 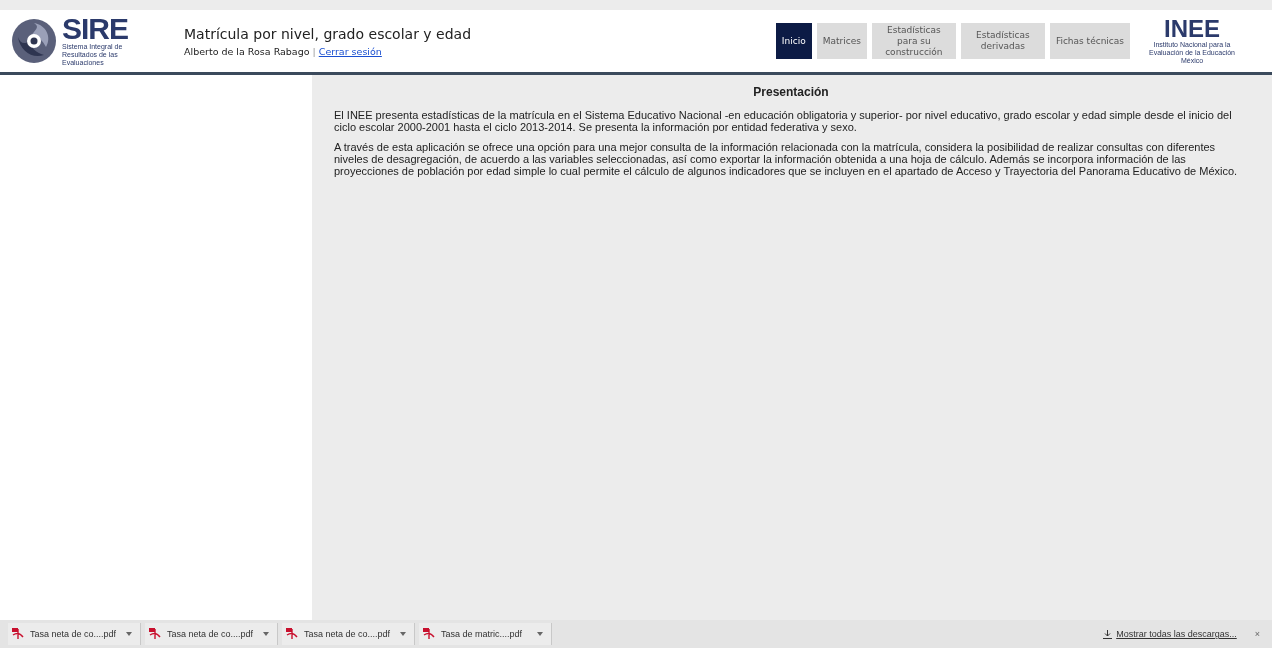 What do you see at coordinates (1108, 634) in the screenshot?
I see `download-icon` at bounding box center [1108, 634].